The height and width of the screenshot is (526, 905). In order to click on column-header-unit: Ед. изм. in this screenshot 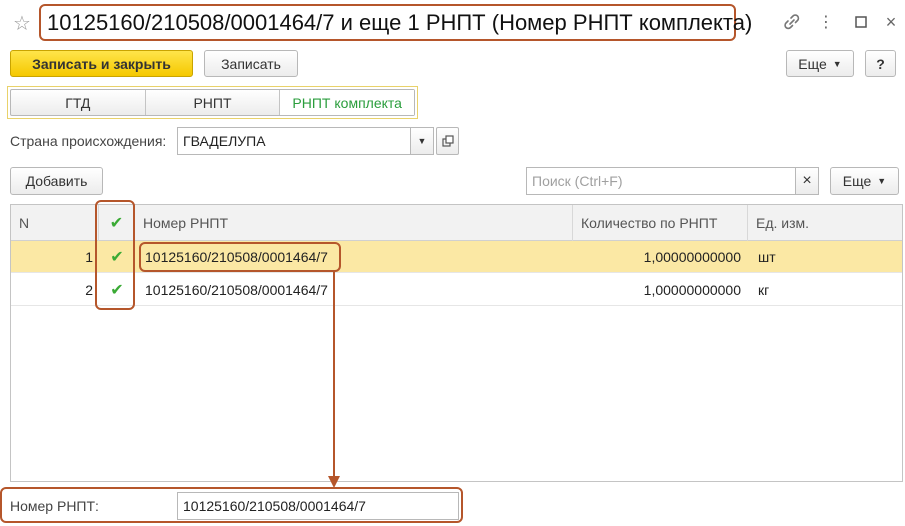, I will do `click(825, 223)`.